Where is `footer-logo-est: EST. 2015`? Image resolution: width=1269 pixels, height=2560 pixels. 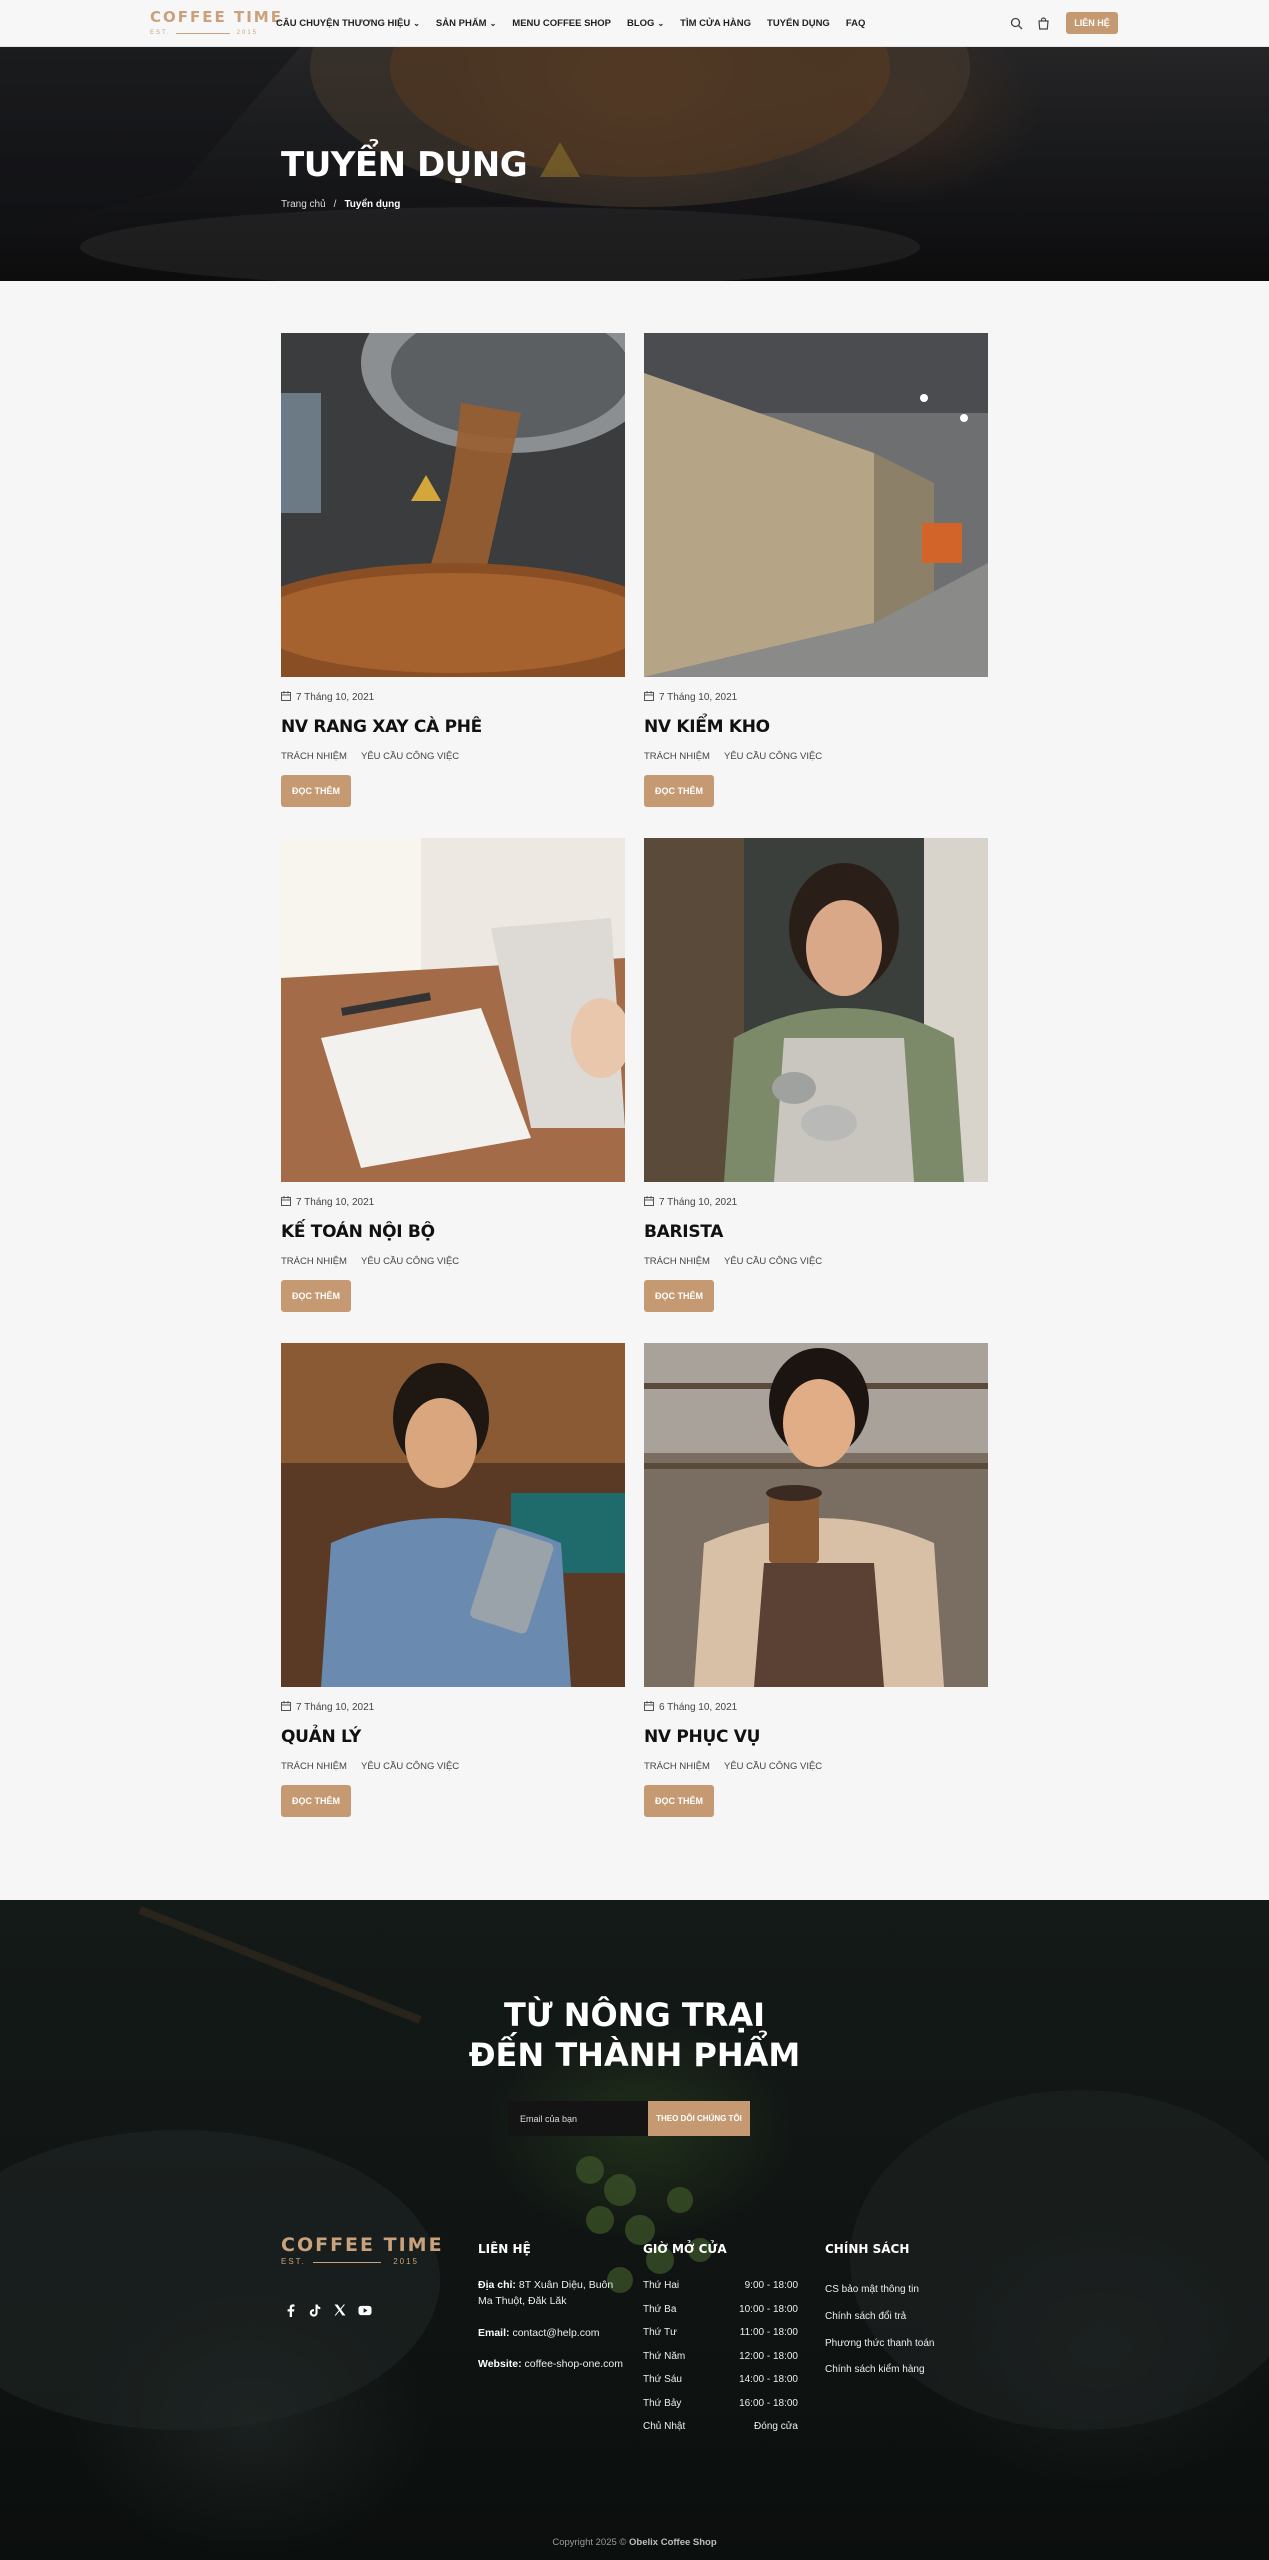
footer-logo-est: EST. 2015 is located at coordinates (351, 2262).